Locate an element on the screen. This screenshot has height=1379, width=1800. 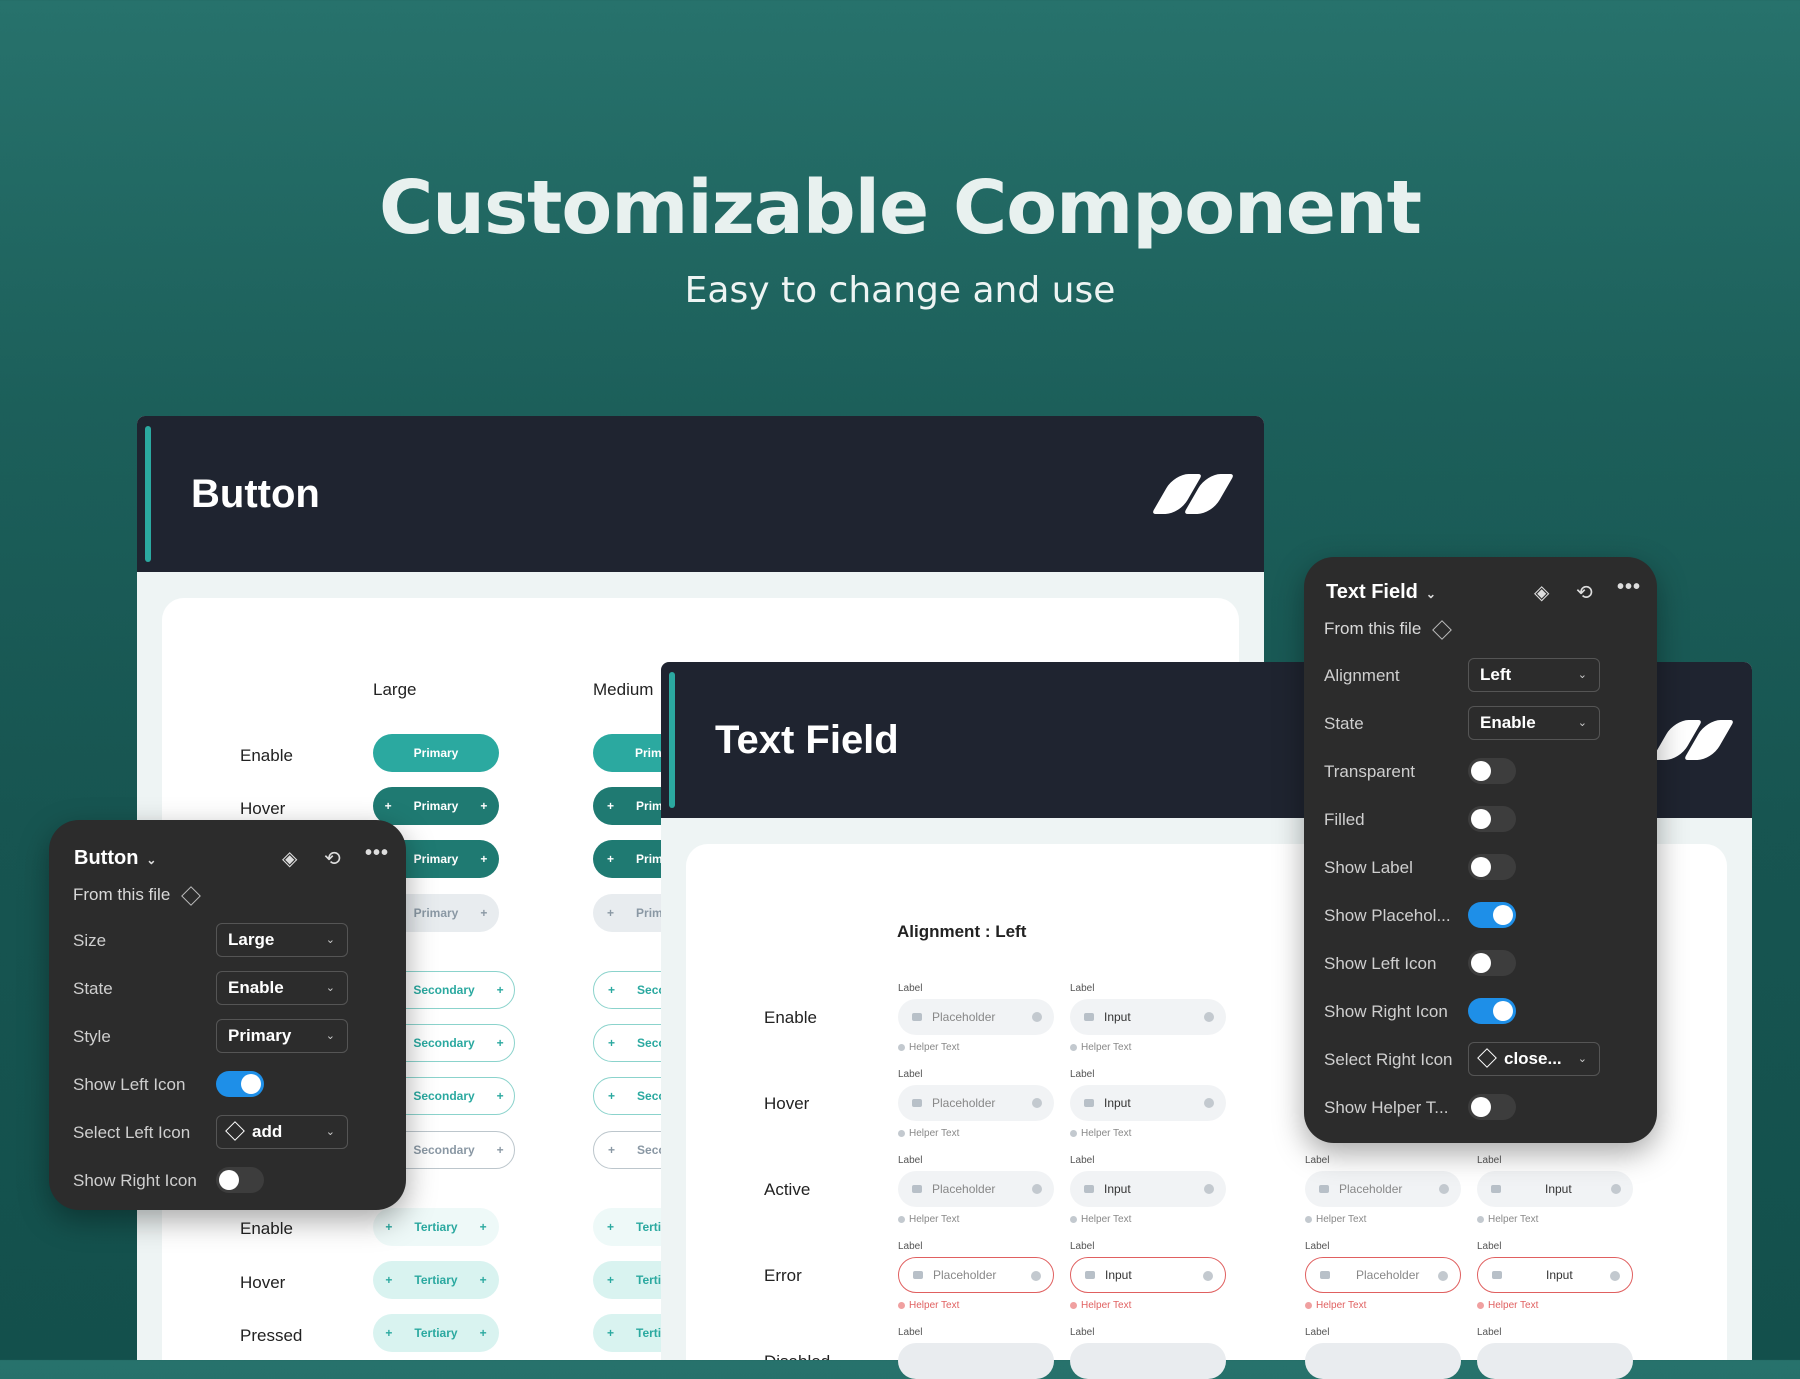
row-label-enable: Enable is located at coordinates (266, 755).